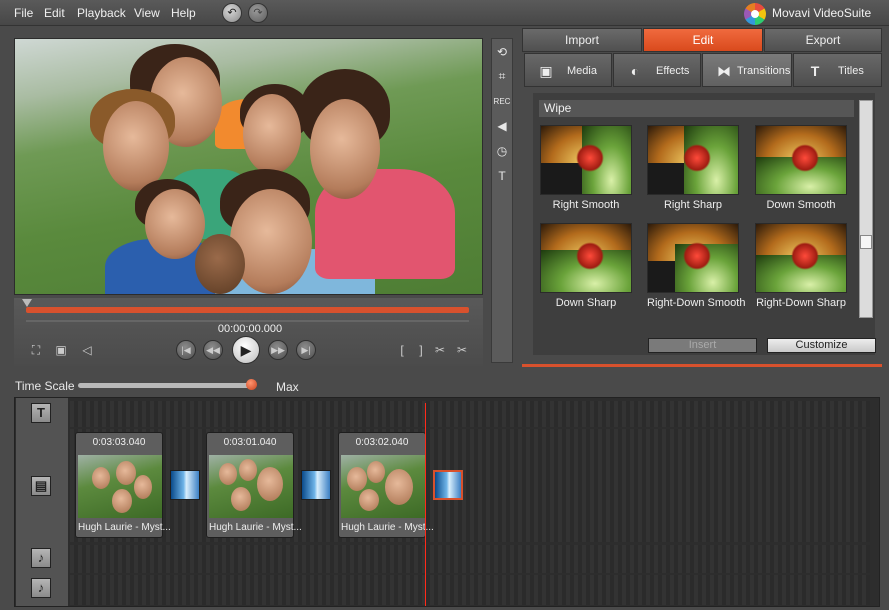  I want to click on transition-label: Down Smooth, so click(801, 205).